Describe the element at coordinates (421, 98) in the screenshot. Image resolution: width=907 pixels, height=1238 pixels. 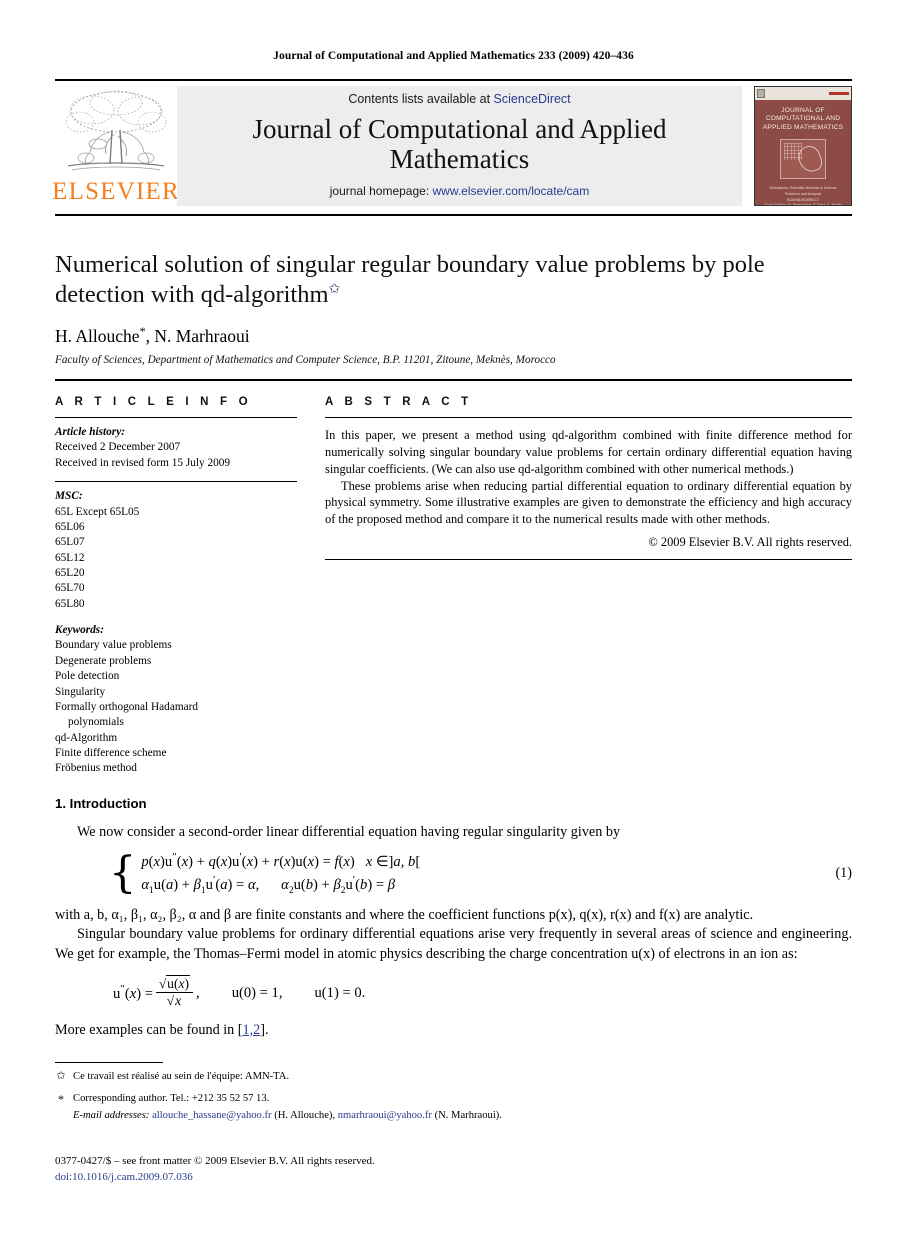
I see `contents-prefix-text: Contents lists available at` at that location.